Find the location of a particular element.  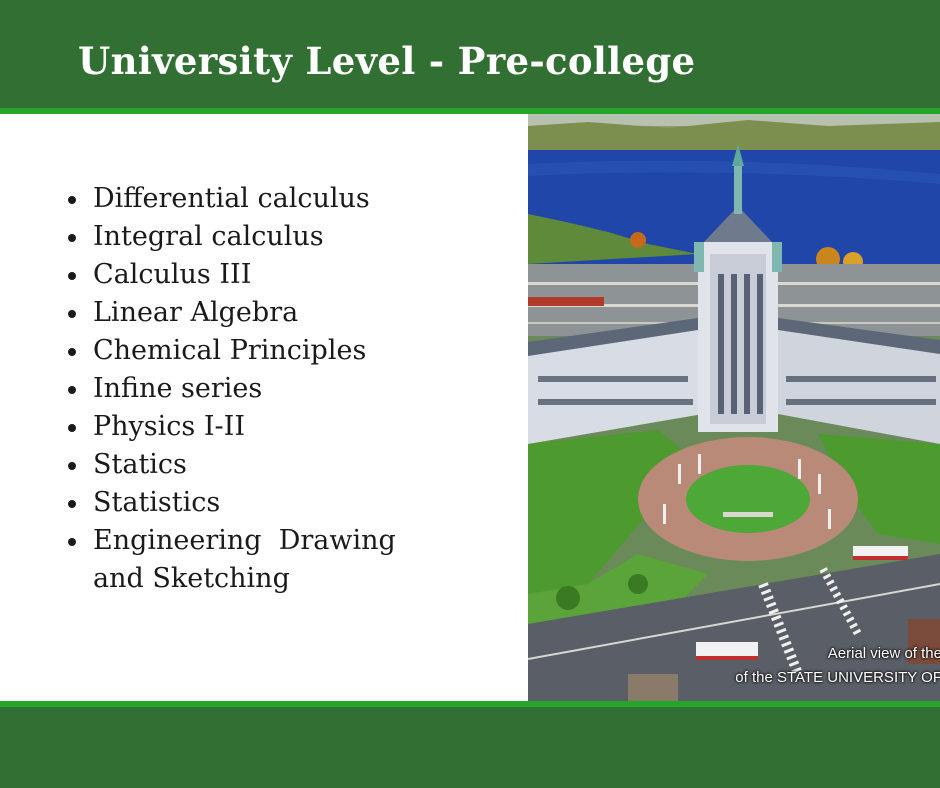

slide-header: University Level - Pre-college is located at coordinates (470, 54).